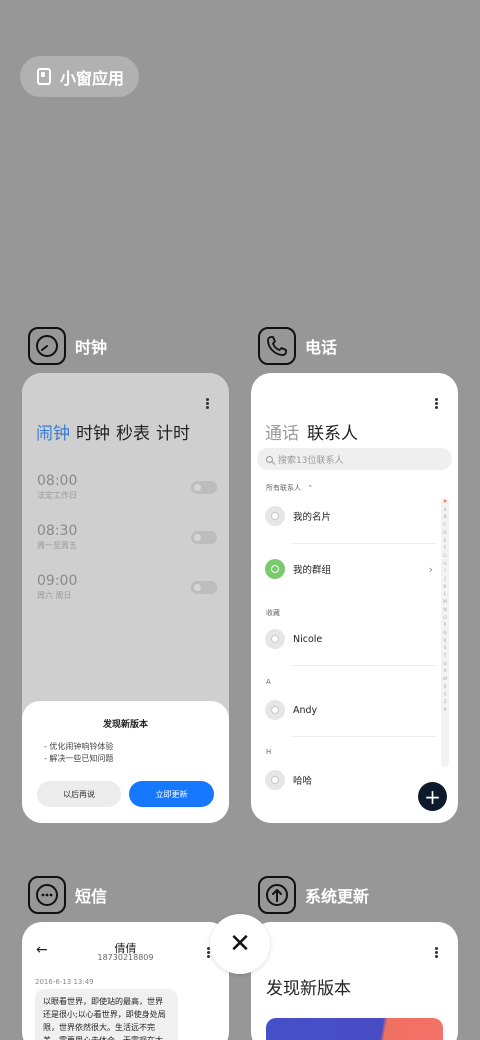  What do you see at coordinates (445, 542) in the screenshot?
I see `index-letter: E` at bounding box center [445, 542].